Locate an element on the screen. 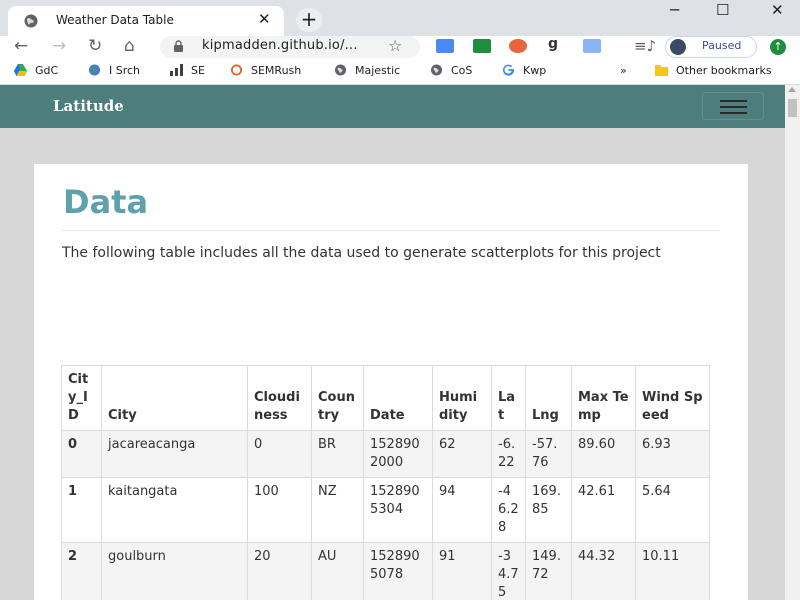 Image resolution: width=800 pixels, height=600 pixels. table-cell: 6.93 is located at coordinates (672, 454).